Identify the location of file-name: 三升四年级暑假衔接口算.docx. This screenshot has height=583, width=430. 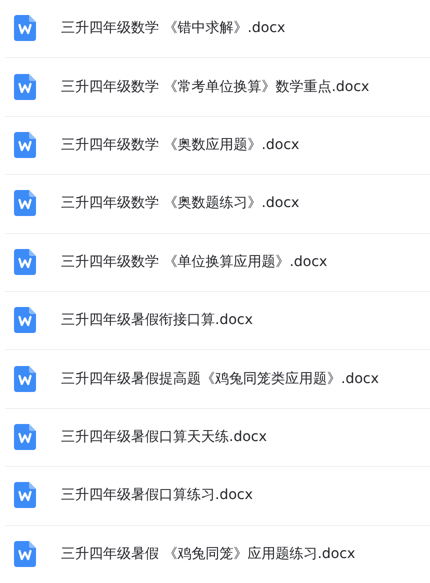
(157, 320).